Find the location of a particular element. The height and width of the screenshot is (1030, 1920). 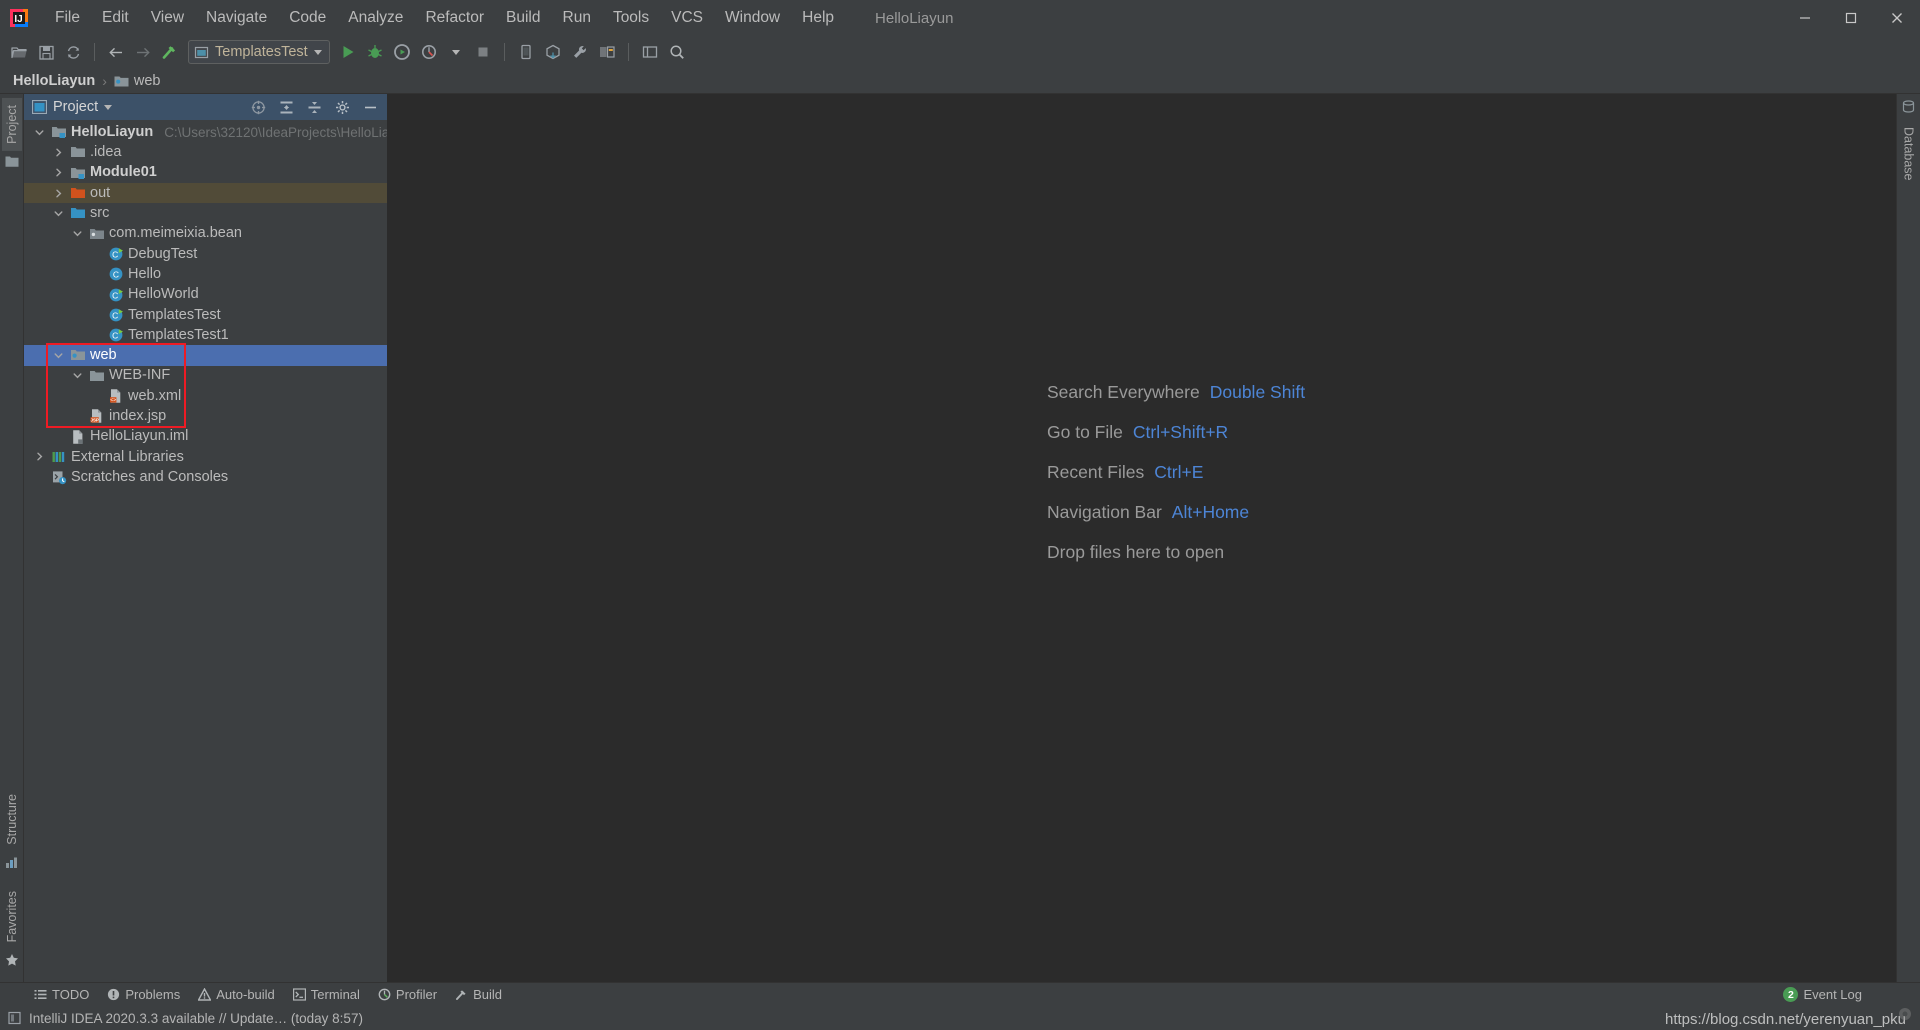

layout-icon is located at coordinates (650, 52).